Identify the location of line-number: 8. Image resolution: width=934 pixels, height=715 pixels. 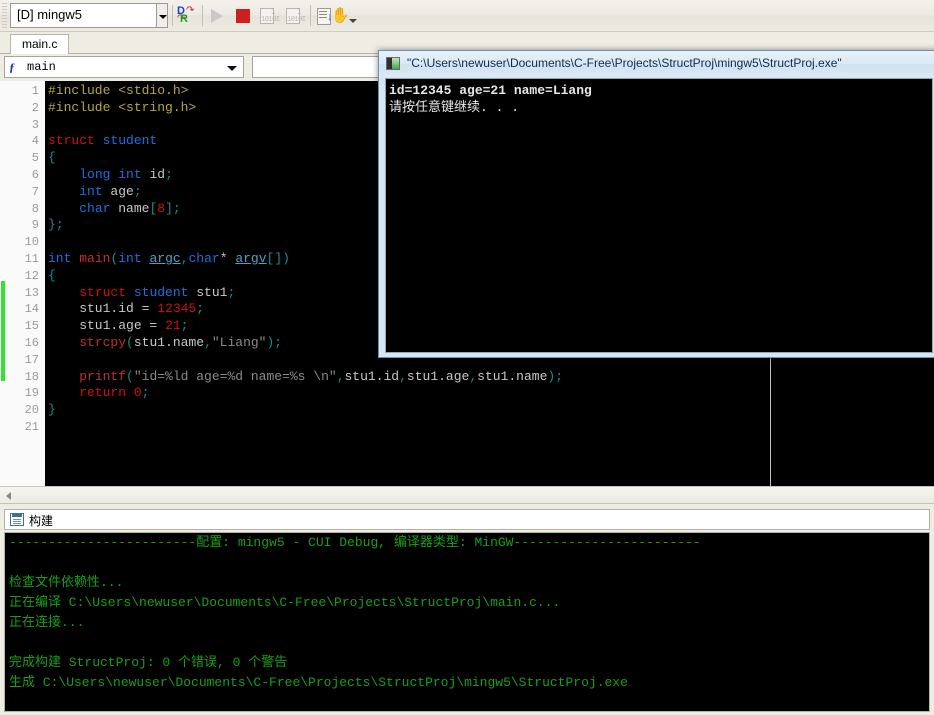
(35, 208).